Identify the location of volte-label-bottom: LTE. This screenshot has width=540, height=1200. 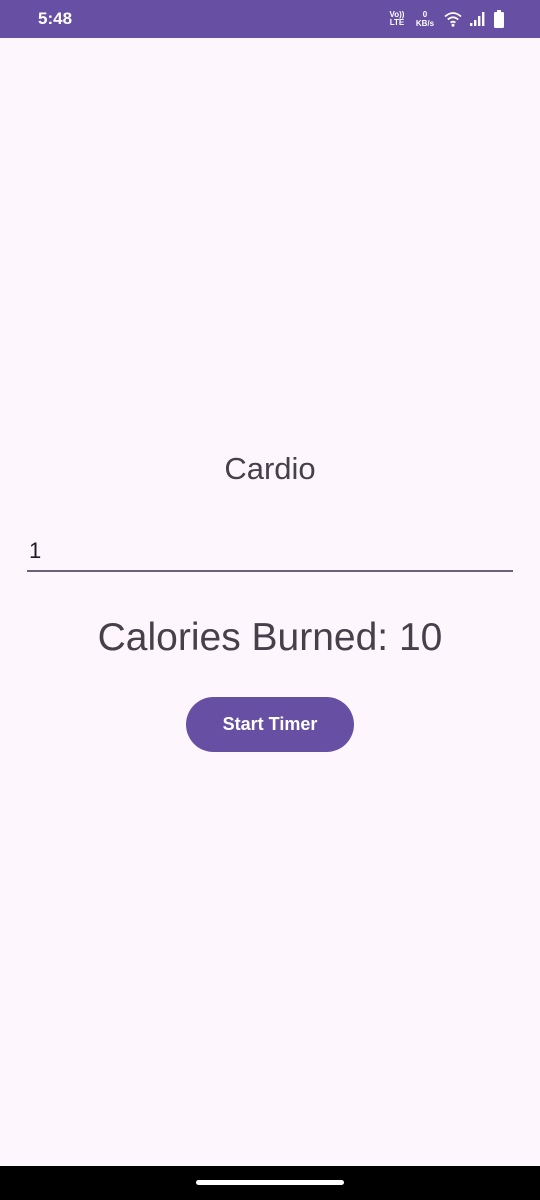
(397, 22).